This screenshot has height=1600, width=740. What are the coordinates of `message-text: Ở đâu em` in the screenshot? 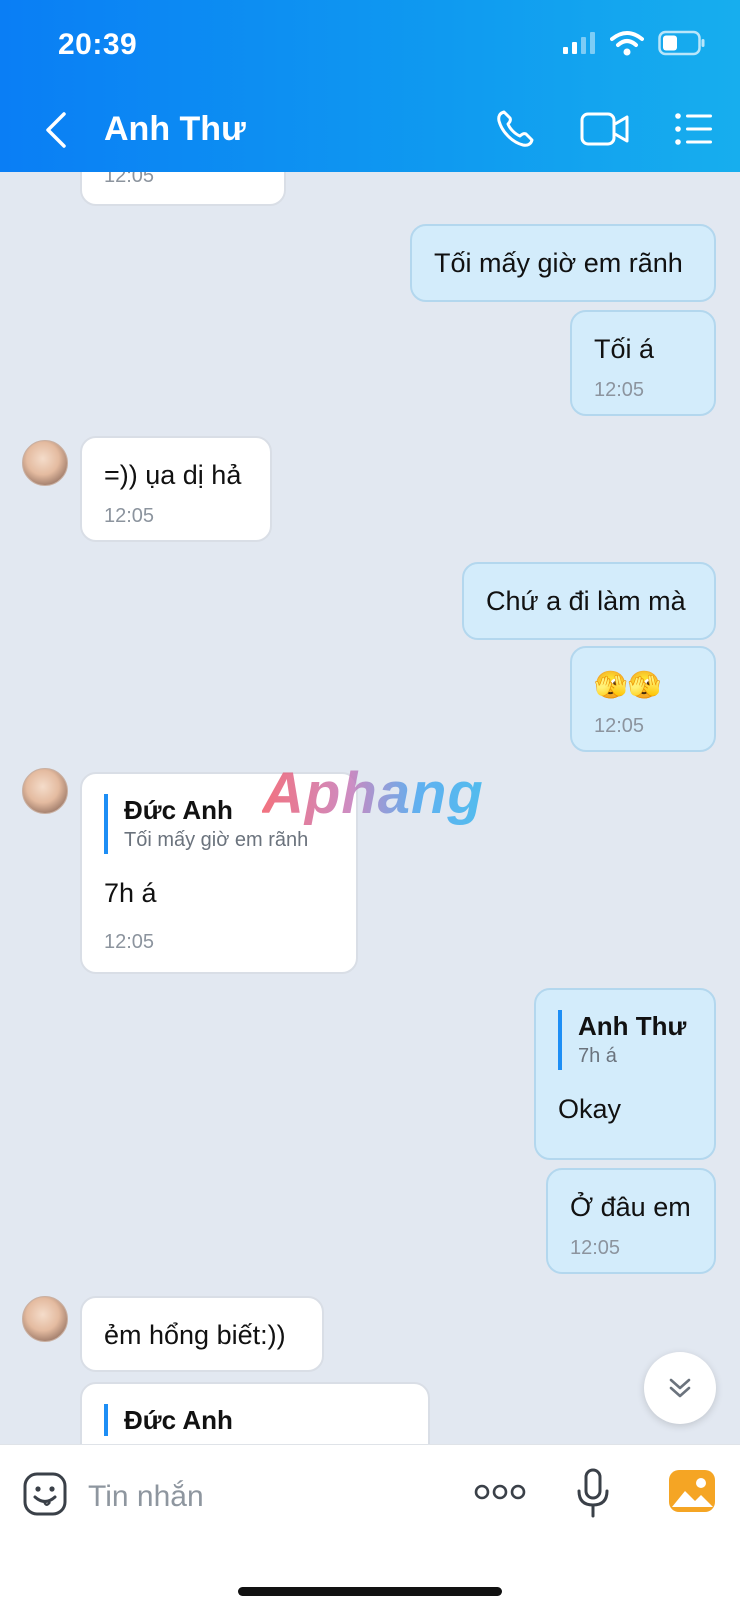 It's located at (630, 1207).